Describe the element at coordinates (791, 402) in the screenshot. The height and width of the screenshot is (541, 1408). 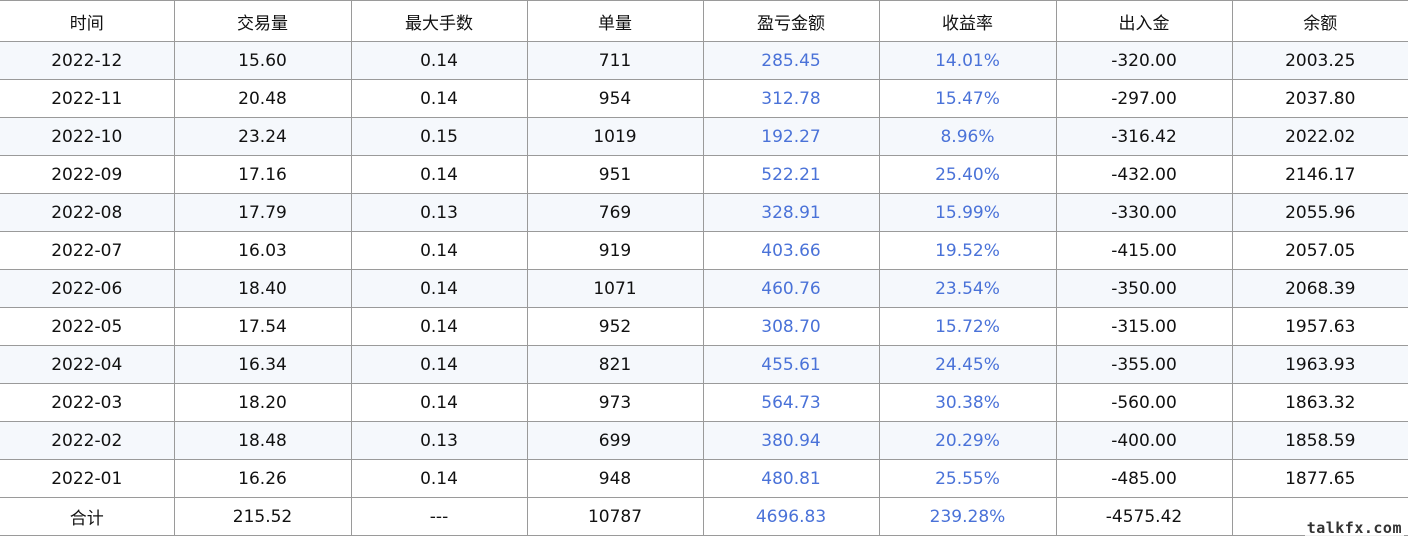
I see `cell-profit-loss: 564.73` at that location.